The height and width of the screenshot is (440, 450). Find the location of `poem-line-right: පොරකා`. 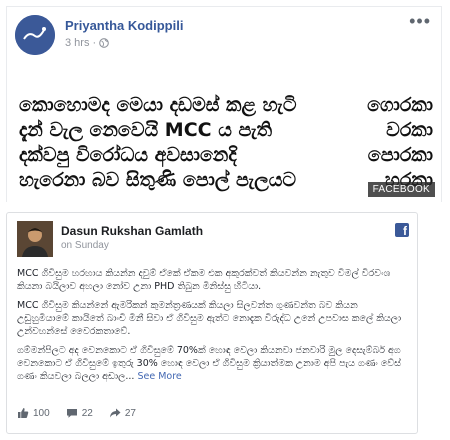

poem-line-right: පොරකා is located at coordinates (400, 155).